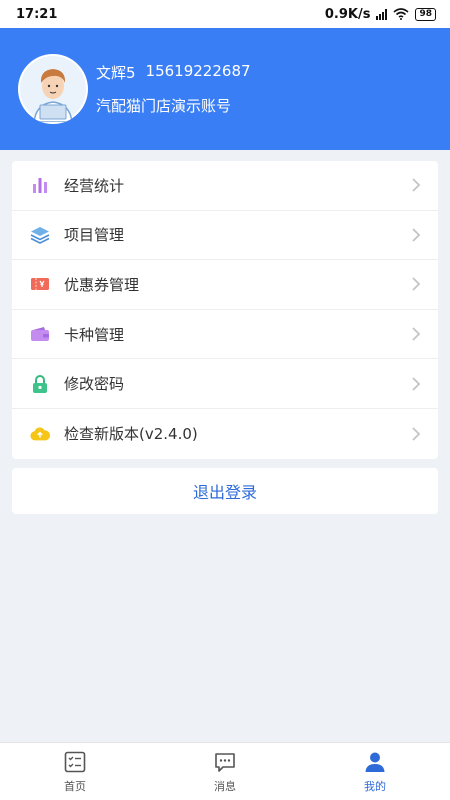 The image size is (450, 800). What do you see at coordinates (375, 762) in the screenshot?
I see `user-icon` at bounding box center [375, 762].